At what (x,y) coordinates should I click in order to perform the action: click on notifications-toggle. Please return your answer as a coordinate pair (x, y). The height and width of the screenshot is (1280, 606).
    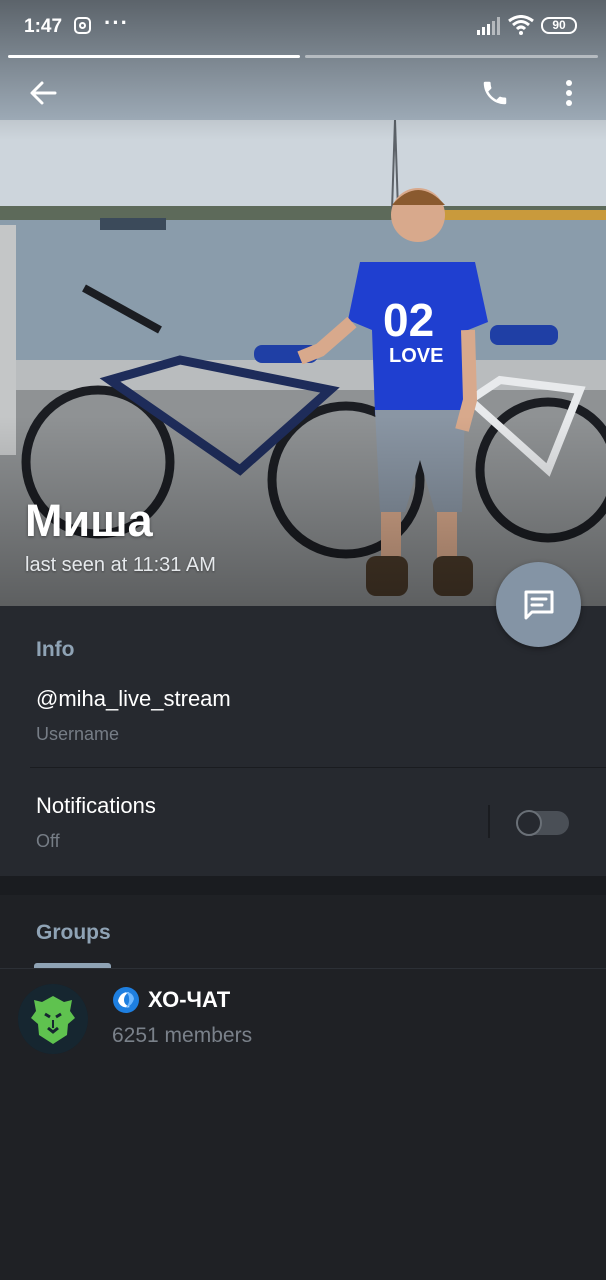
    Looking at the image, I should click on (542, 823).